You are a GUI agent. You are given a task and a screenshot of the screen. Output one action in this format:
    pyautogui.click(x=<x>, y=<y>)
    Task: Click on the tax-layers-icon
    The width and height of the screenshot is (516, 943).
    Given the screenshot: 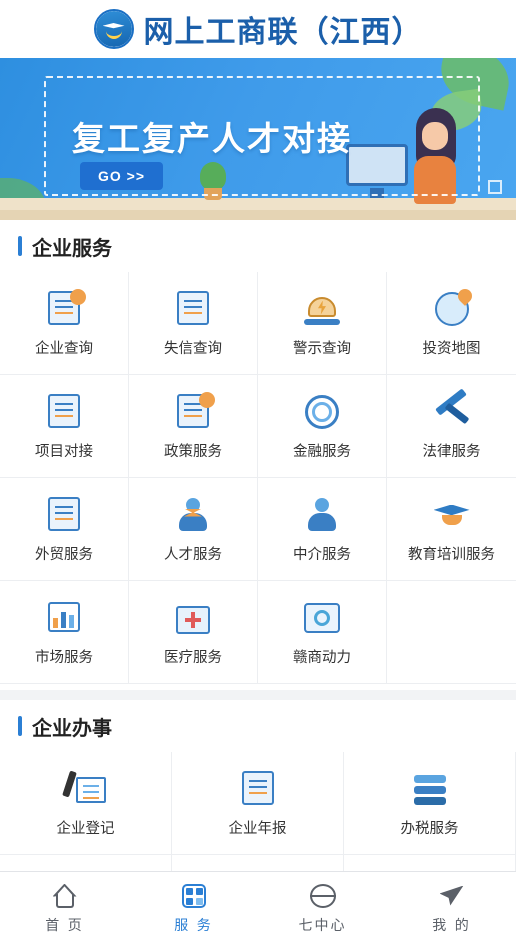 What is the action you would take?
    pyautogui.click(x=430, y=789)
    